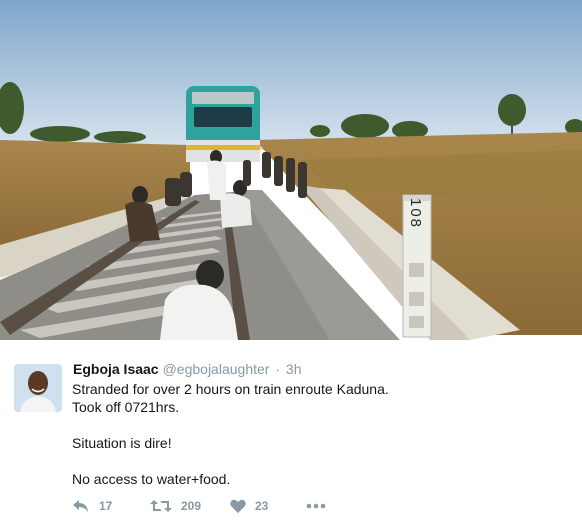 This screenshot has height=523, width=582. What do you see at coordinates (116, 369) in the screenshot?
I see `author-name: Egboja Isaac` at bounding box center [116, 369].